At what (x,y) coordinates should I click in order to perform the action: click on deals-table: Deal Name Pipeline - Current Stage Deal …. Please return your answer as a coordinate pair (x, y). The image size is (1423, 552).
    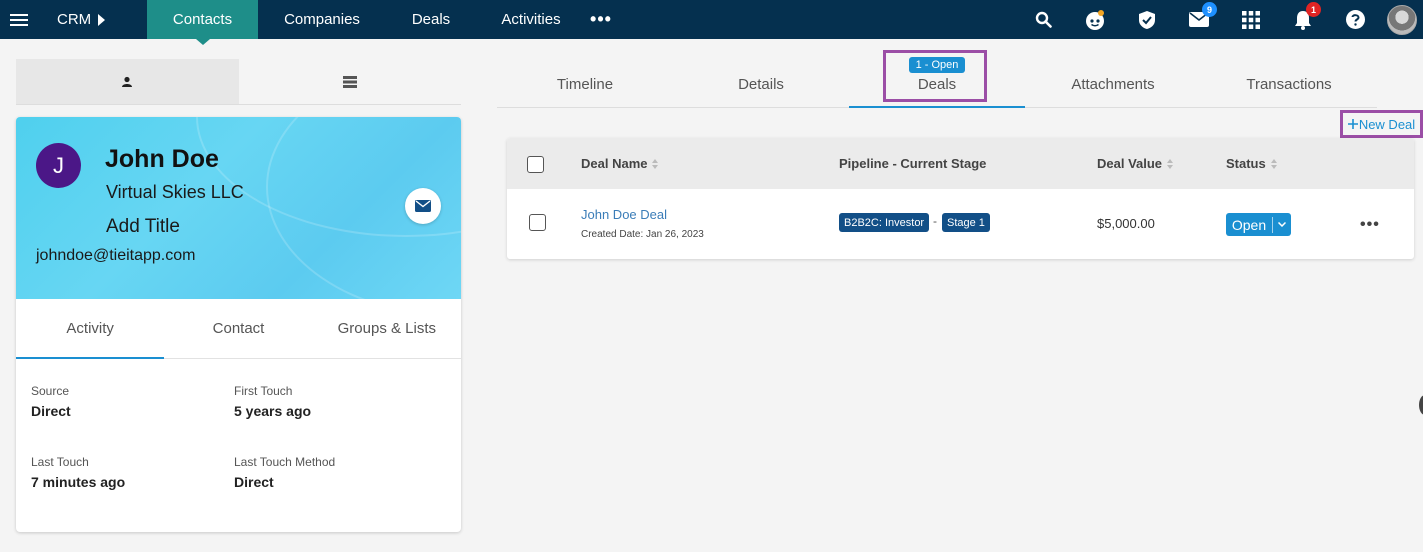
    Looking at the image, I should click on (960, 198).